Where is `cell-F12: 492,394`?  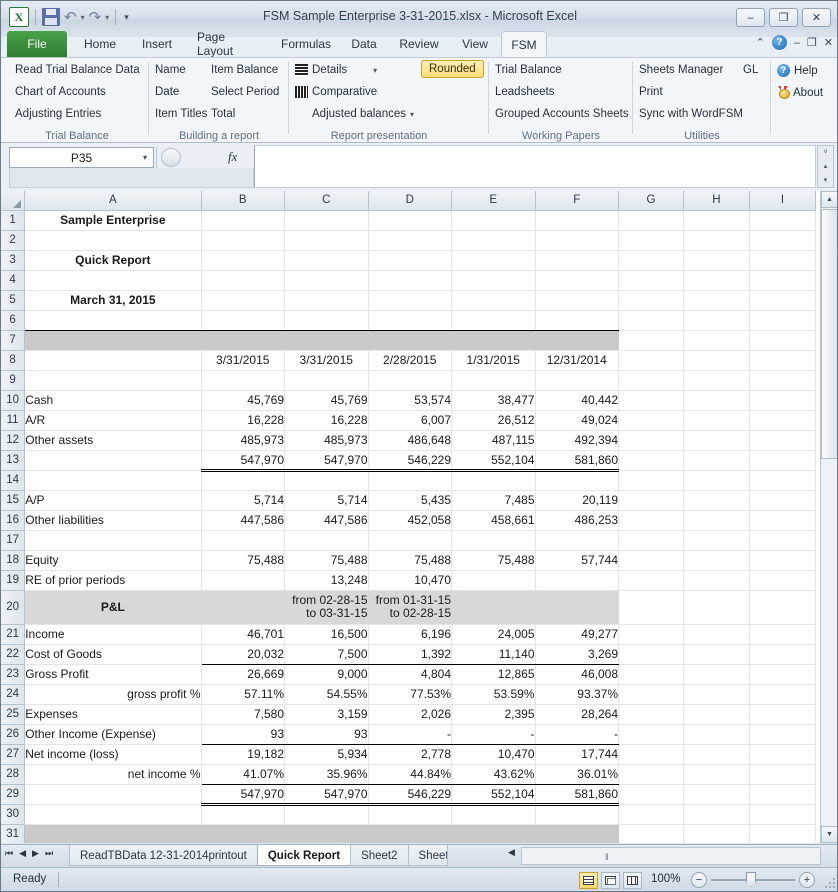 cell-F12: 492,394 is located at coordinates (577, 440).